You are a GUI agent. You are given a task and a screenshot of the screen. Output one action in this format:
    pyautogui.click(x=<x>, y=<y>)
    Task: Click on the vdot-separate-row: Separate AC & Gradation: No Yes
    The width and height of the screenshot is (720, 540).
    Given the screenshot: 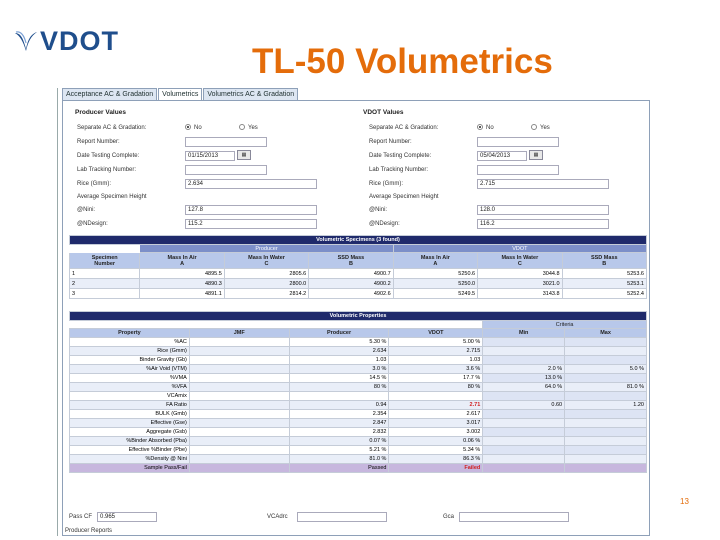 What is the action you would take?
    pyautogui.click(x=504, y=127)
    